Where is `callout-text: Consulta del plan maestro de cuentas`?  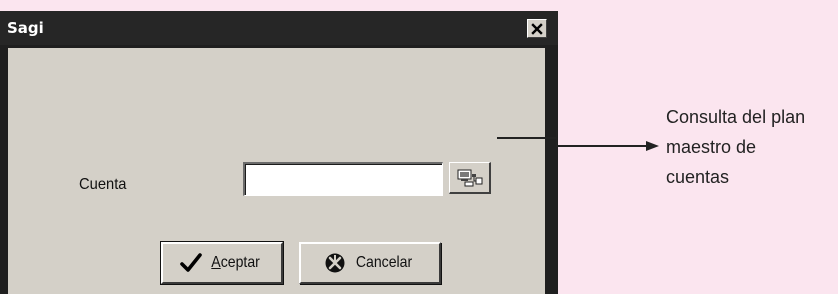
callout-text: Consulta del plan maestro de cuentas is located at coordinates (735, 147).